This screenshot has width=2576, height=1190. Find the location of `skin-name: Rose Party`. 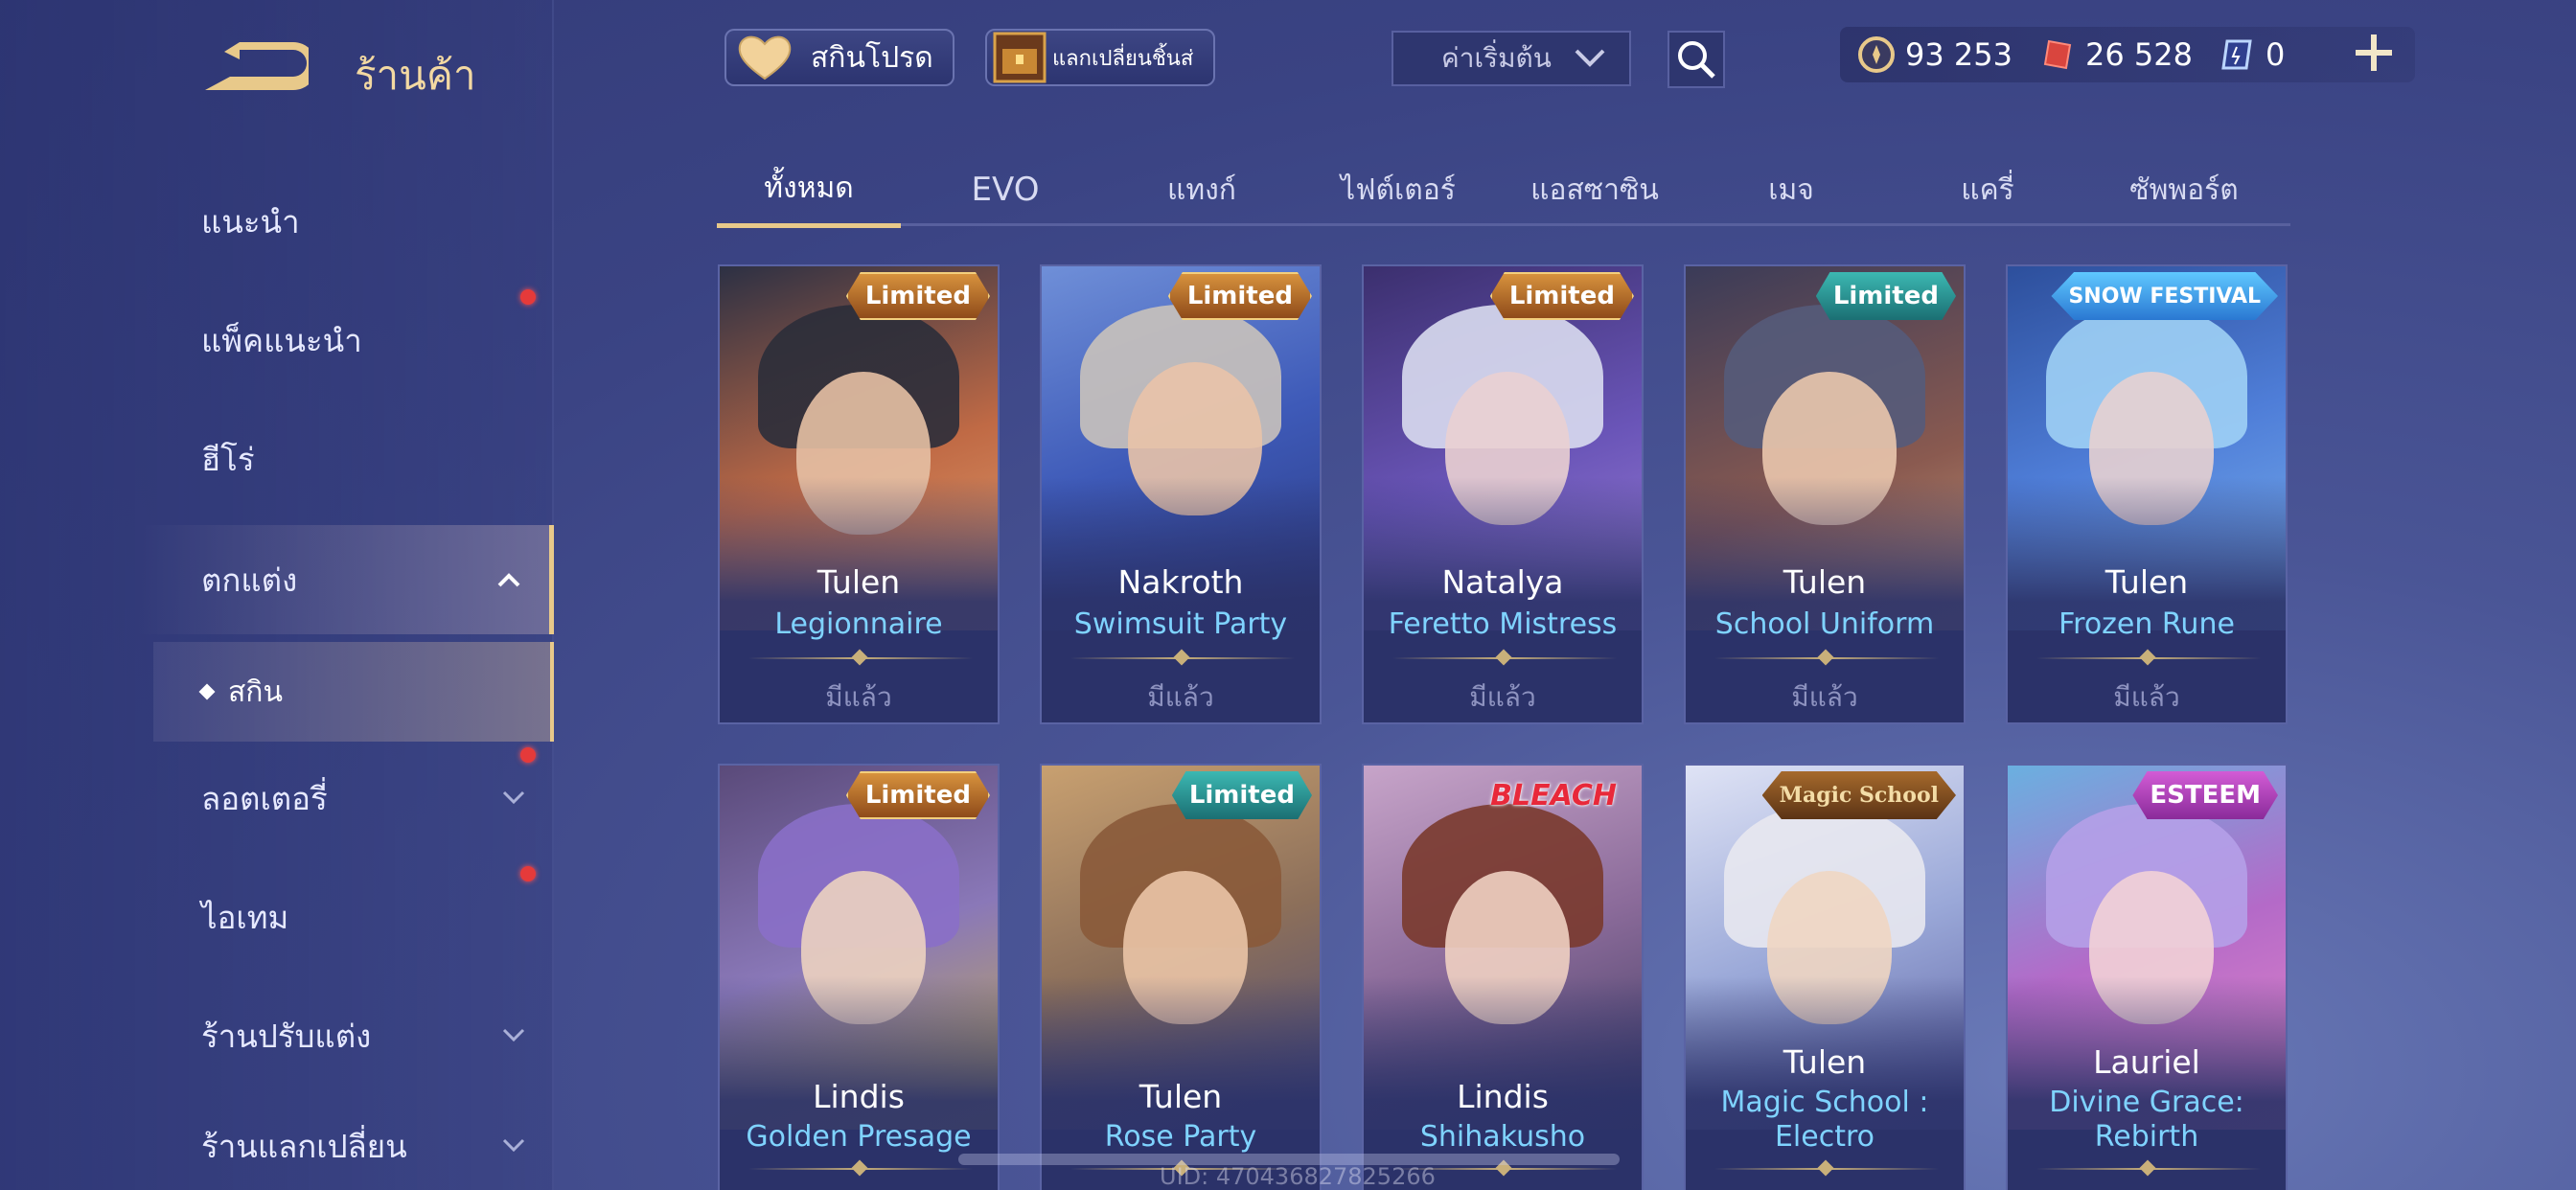

skin-name: Rose Party is located at coordinates (1180, 1137).